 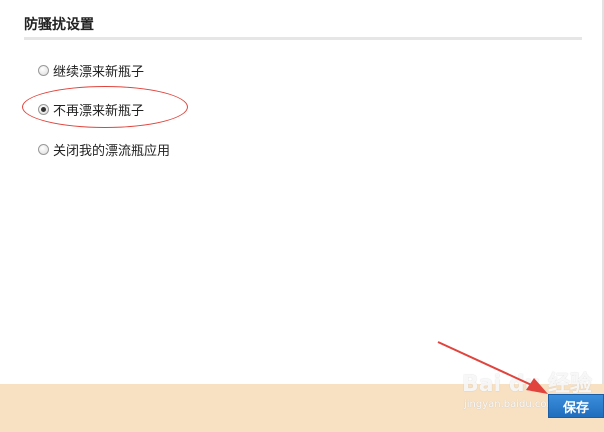 What do you see at coordinates (43, 70) in the screenshot?
I see `radio-continue-bottles` at bounding box center [43, 70].